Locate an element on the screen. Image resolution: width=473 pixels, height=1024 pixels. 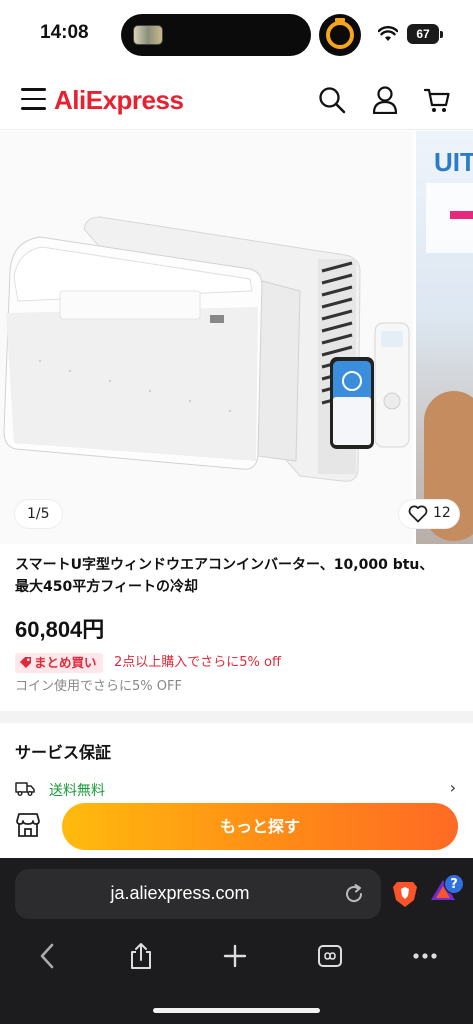
product-price: 60,804円 is located at coordinates (60, 629).